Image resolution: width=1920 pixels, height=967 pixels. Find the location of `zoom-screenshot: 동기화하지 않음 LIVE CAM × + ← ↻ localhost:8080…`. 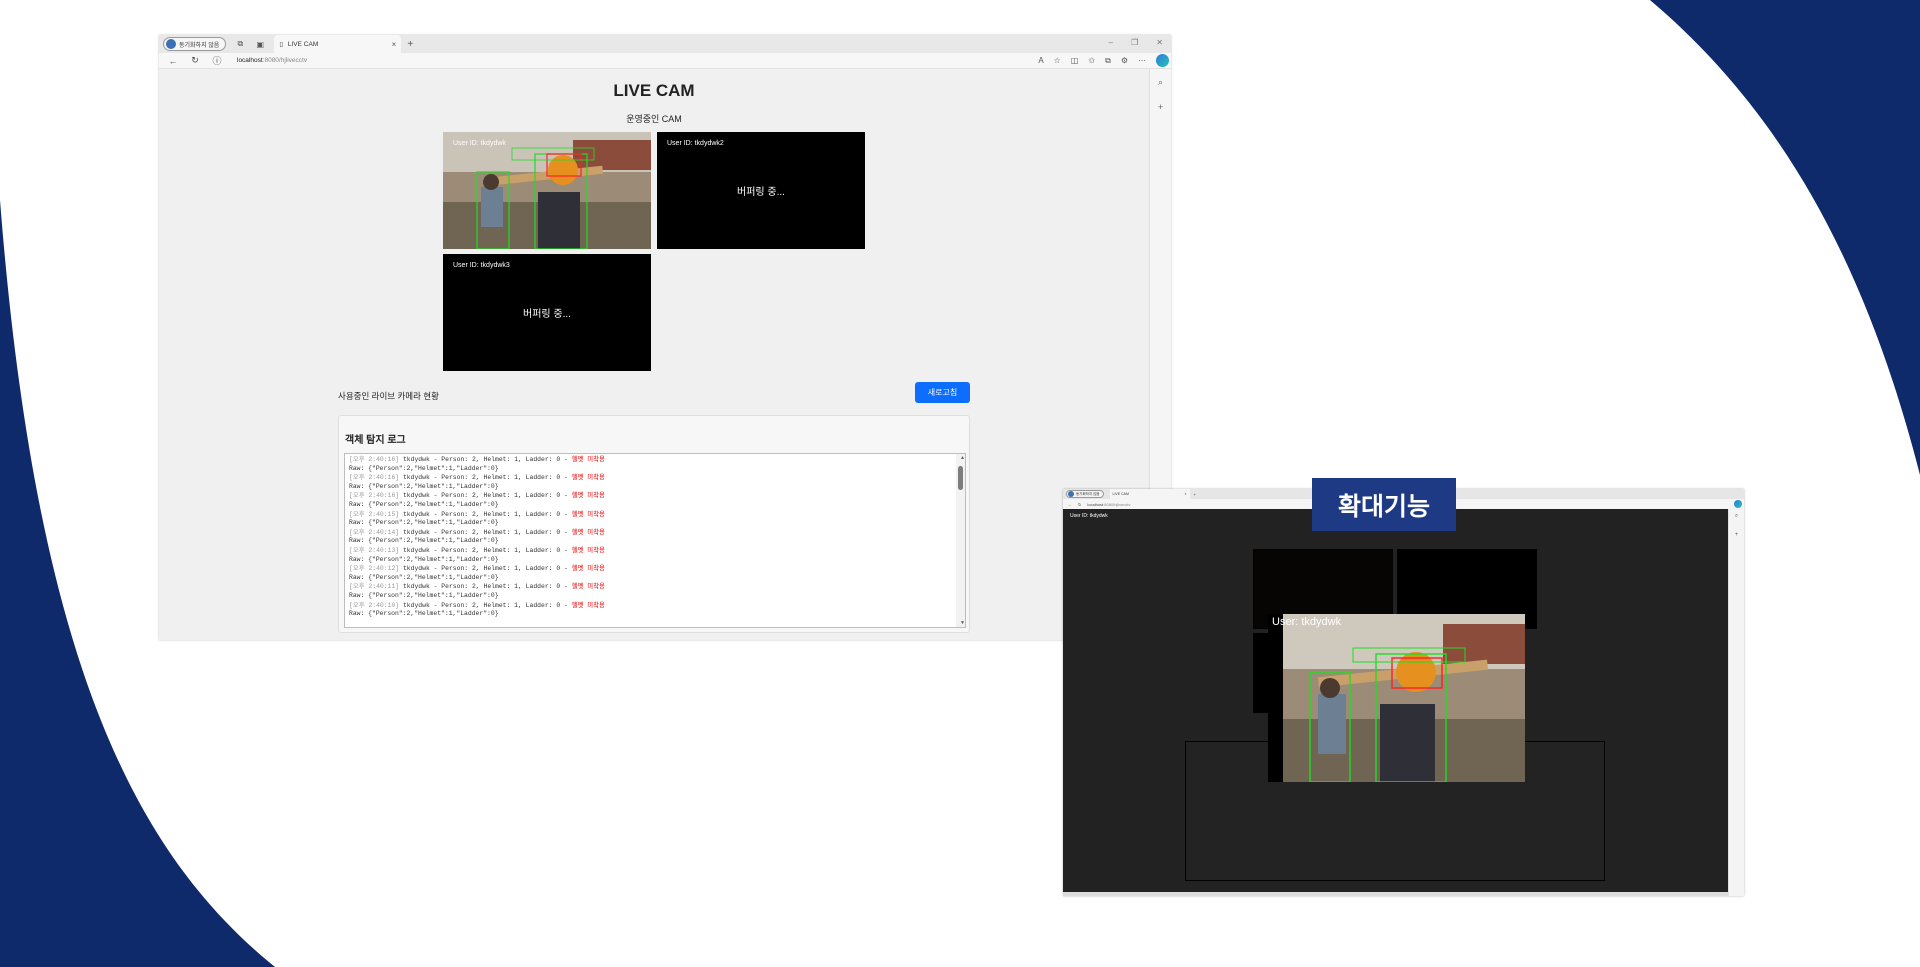

zoom-screenshot: 동기화하지 않음 LIVE CAM × + ← ↻ localhost:8080… is located at coordinates (1403, 692).